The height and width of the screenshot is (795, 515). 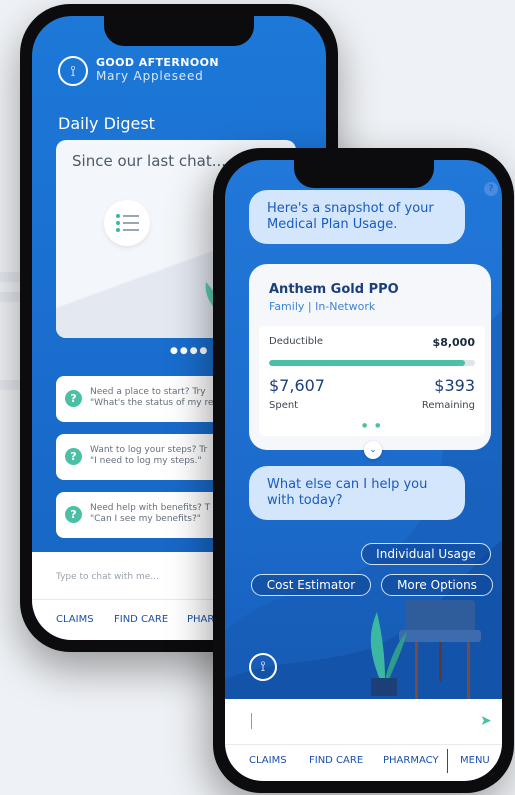 What do you see at coordinates (251, 721) in the screenshot?
I see `text-cursor` at bounding box center [251, 721].